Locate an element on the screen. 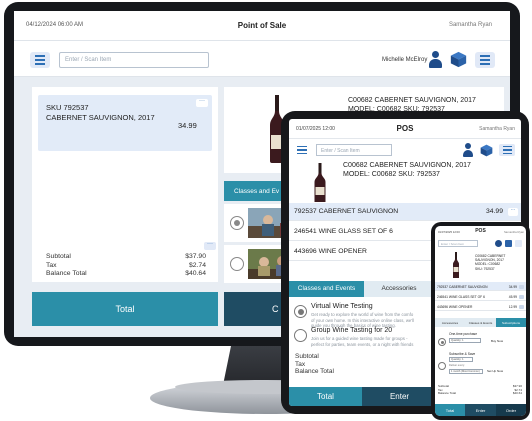  buy-now-link: Buy Now is located at coordinates (497, 341).